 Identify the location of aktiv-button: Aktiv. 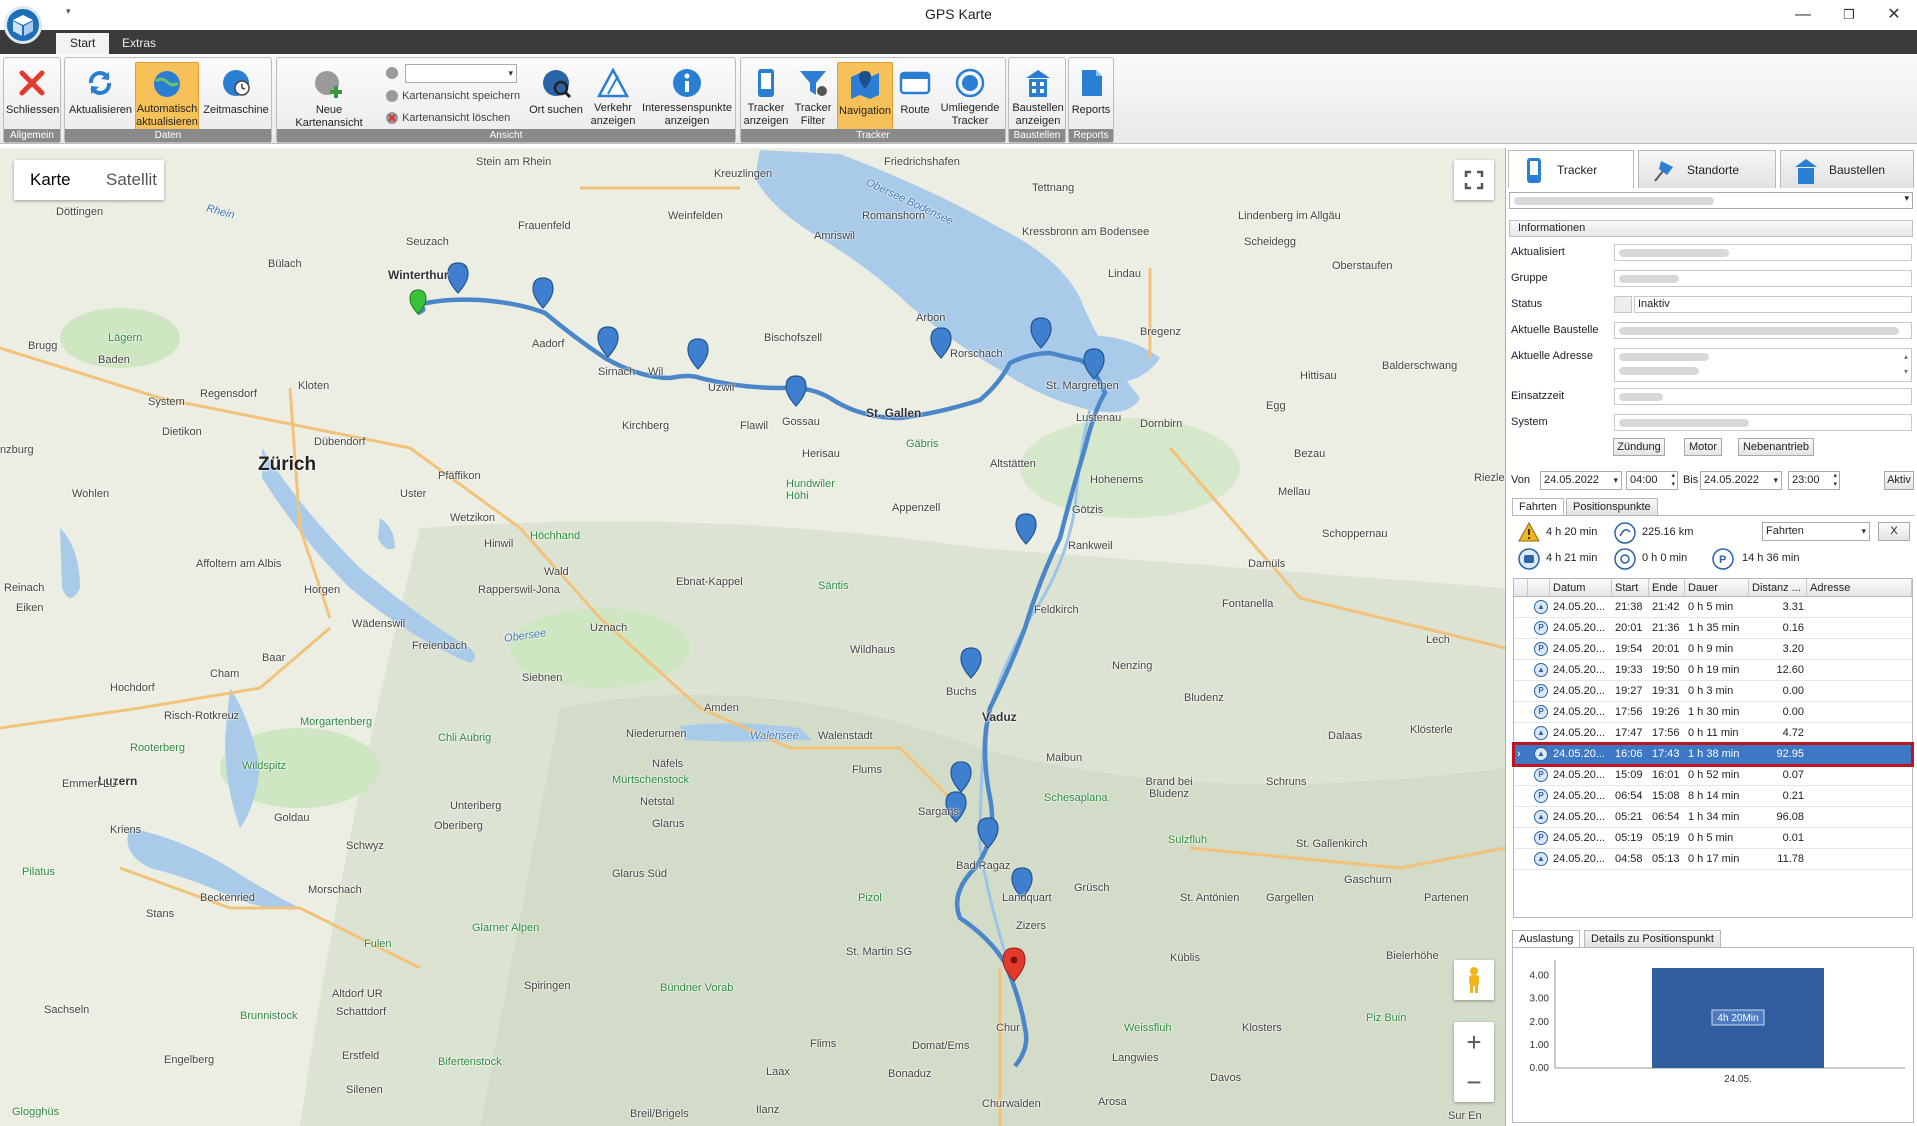
(1899, 480).